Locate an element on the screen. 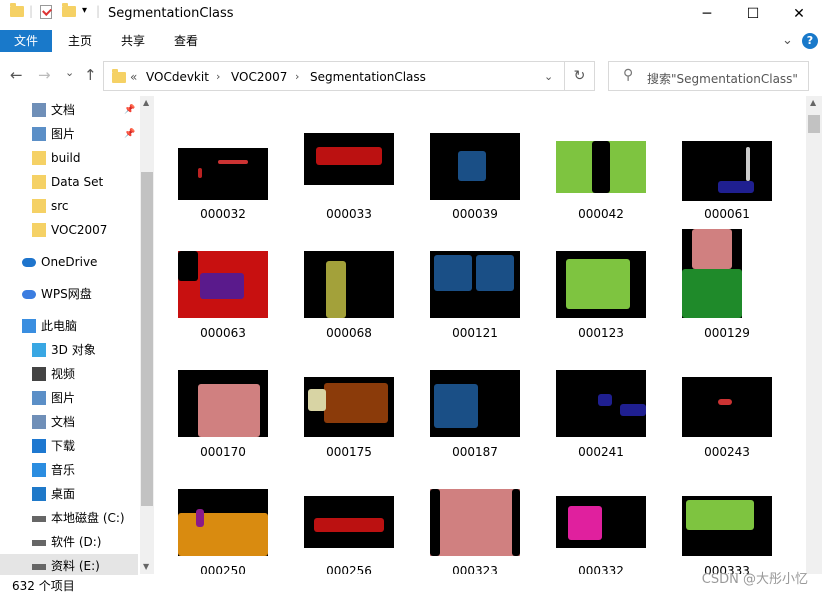 Image resolution: width=822 pixels, height=594 pixels. tab-view: 查看 is located at coordinates (186, 41).